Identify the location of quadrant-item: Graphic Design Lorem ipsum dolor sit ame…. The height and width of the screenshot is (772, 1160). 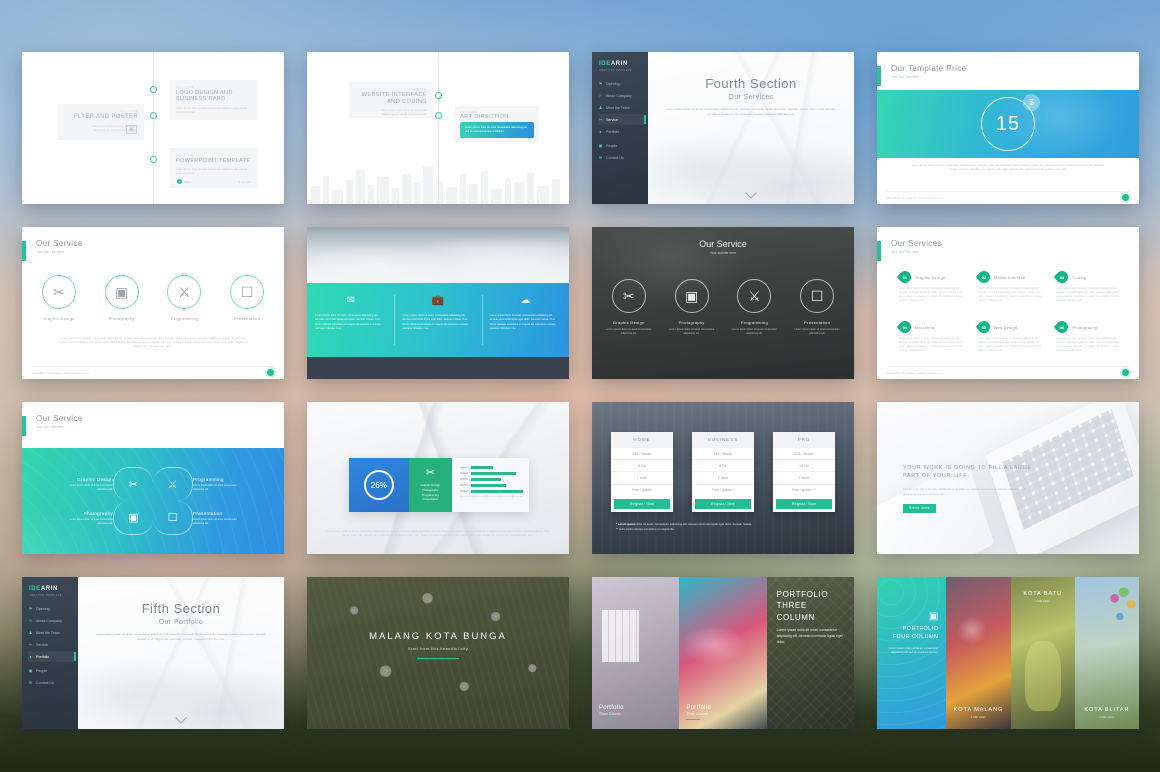
(80, 484).